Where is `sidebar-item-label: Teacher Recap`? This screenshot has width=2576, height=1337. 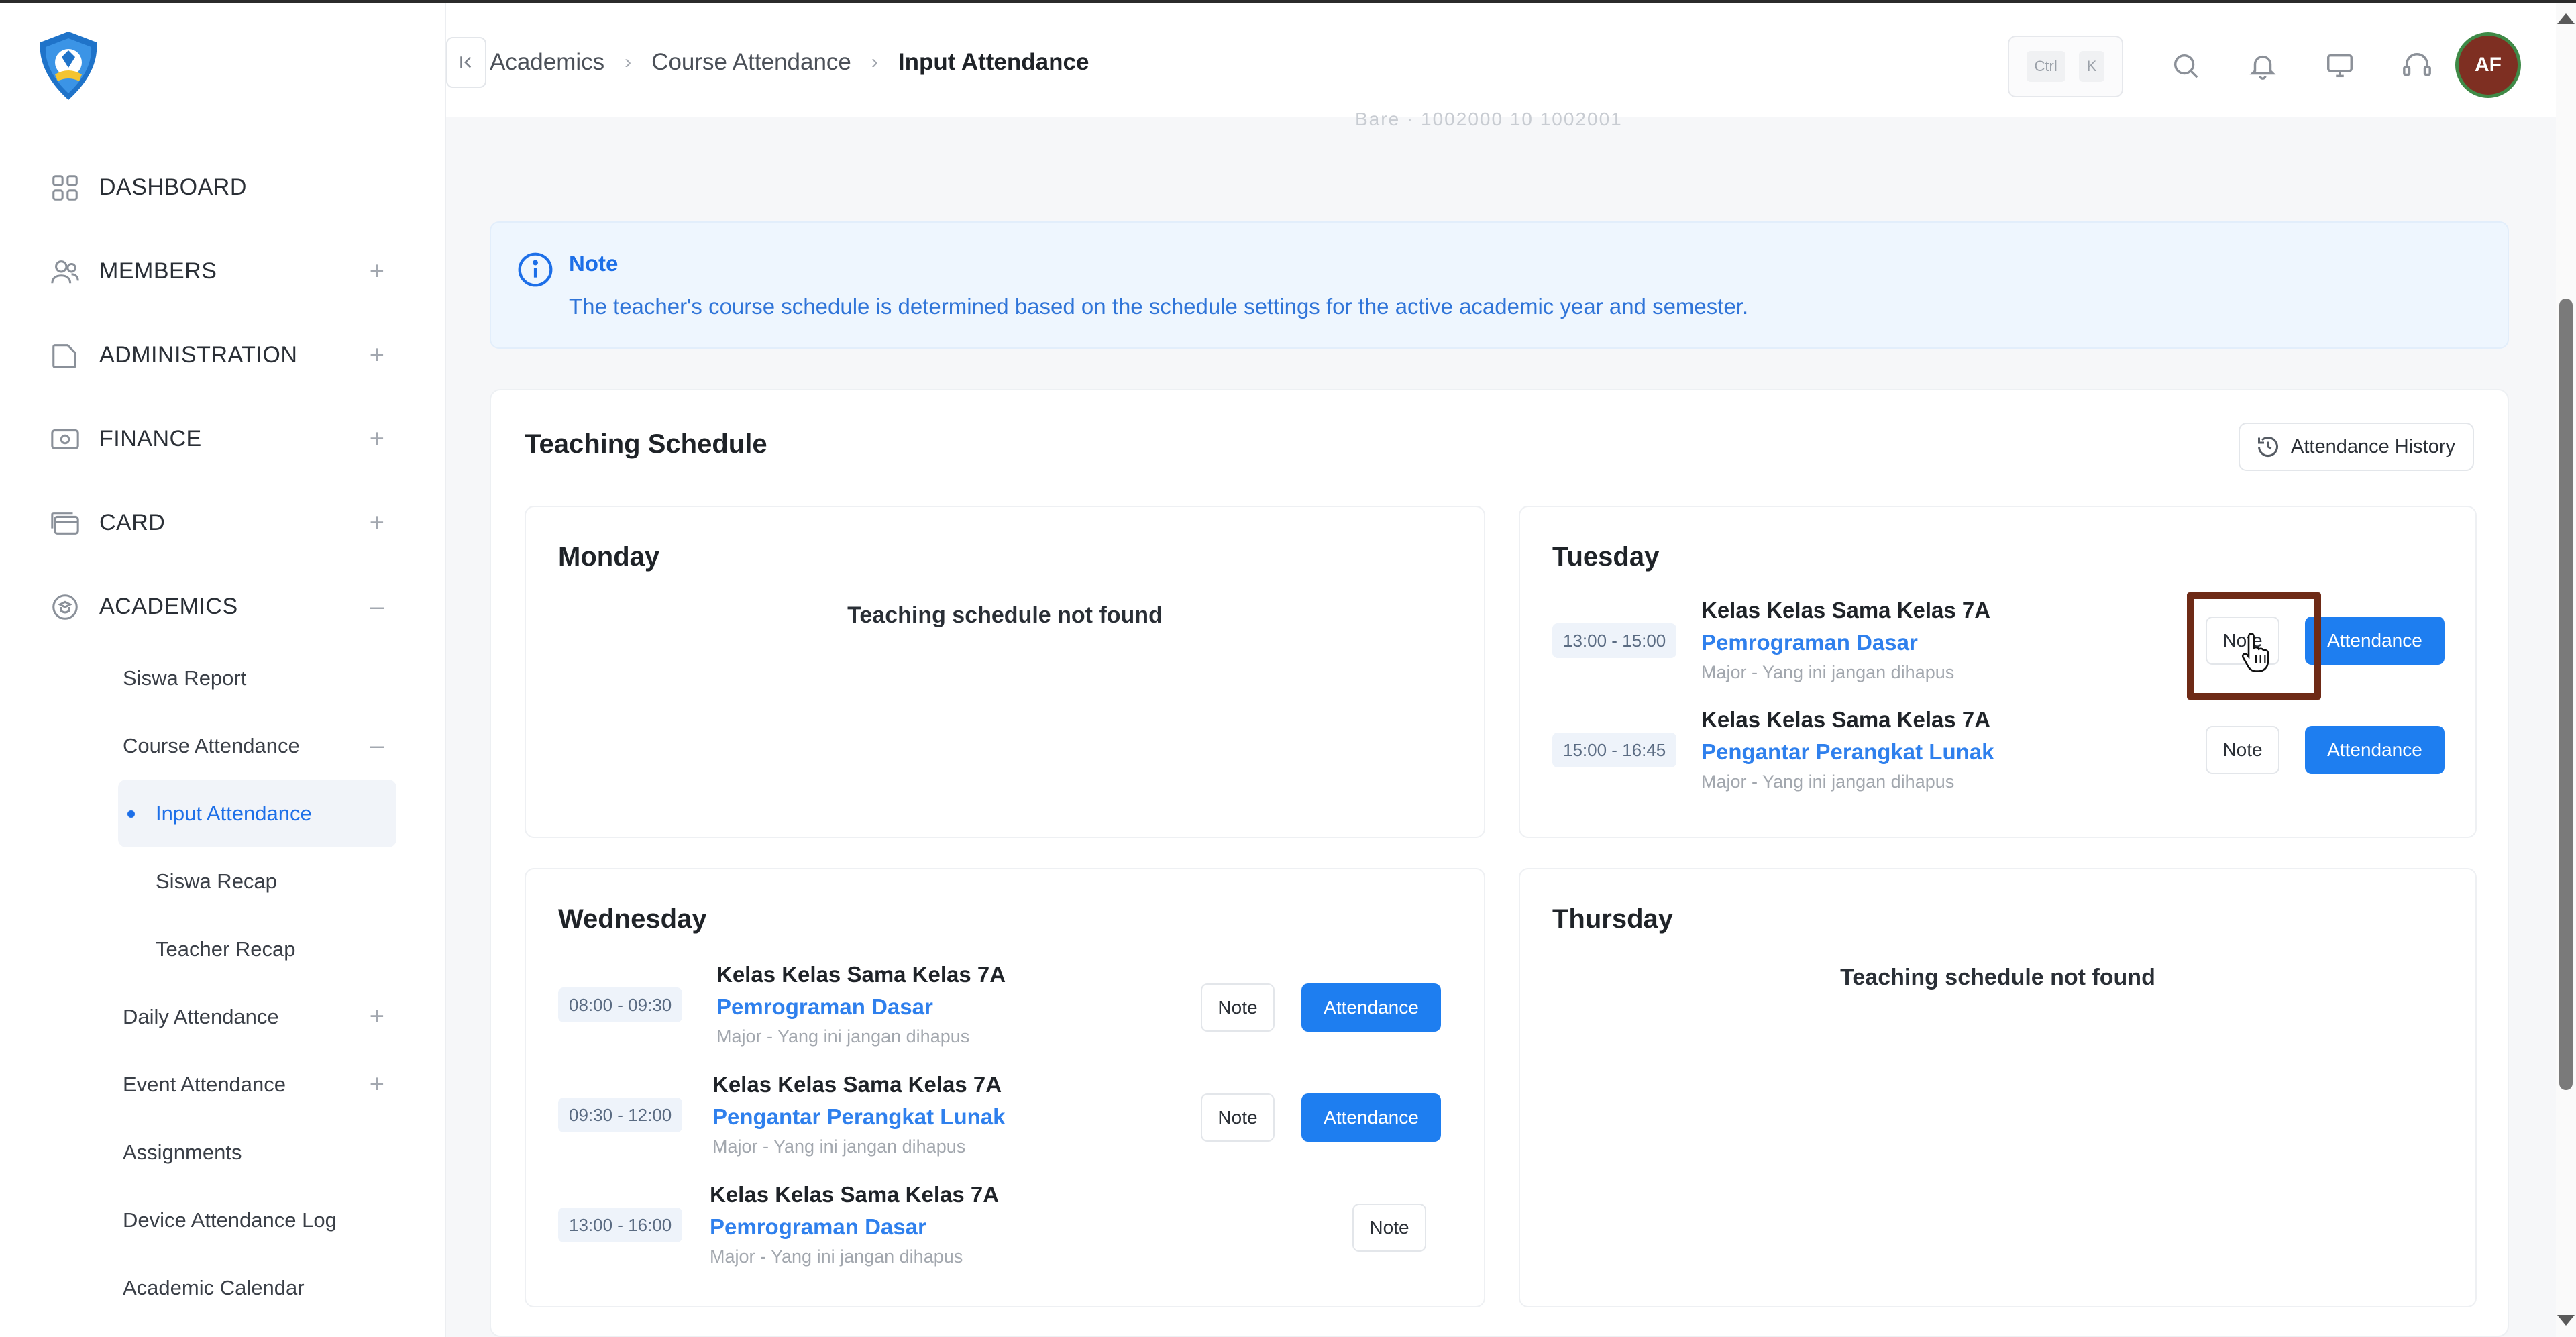 sidebar-item-label: Teacher Recap is located at coordinates (226, 949).